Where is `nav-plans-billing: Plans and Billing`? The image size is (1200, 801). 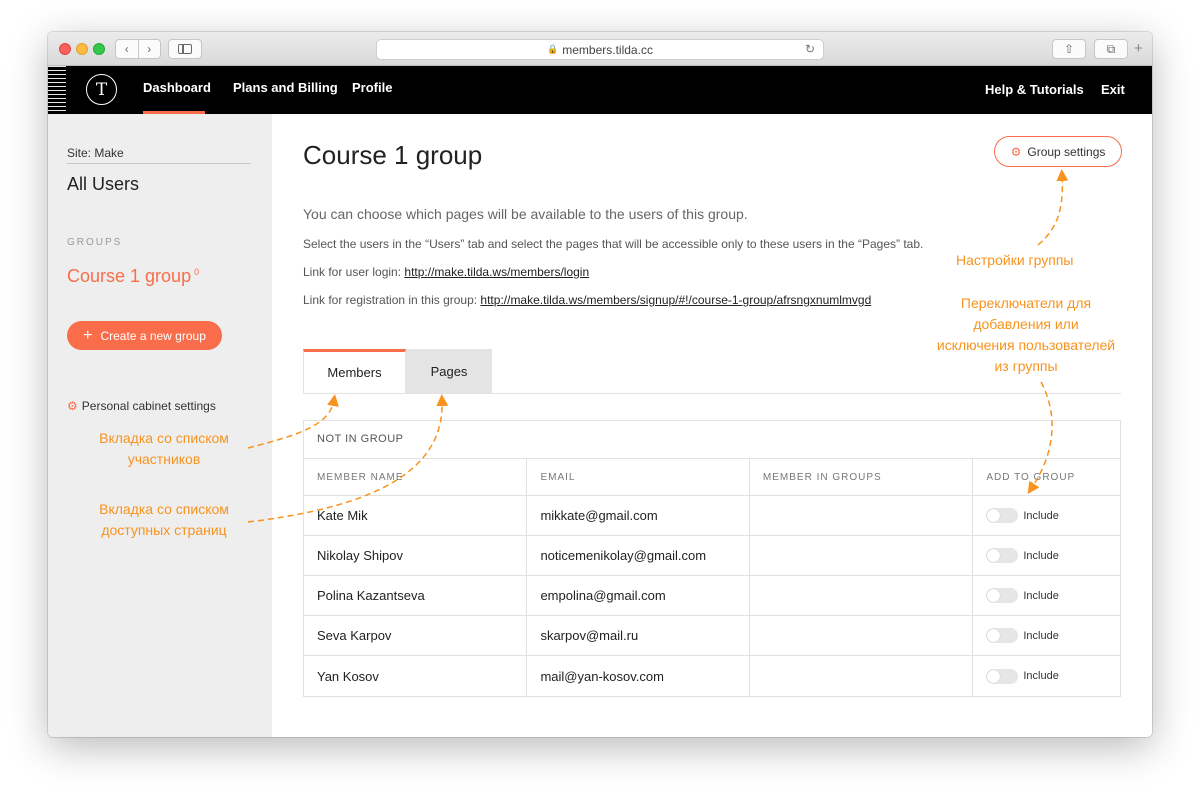
nav-plans-billing: Plans and Billing is located at coordinates (285, 90).